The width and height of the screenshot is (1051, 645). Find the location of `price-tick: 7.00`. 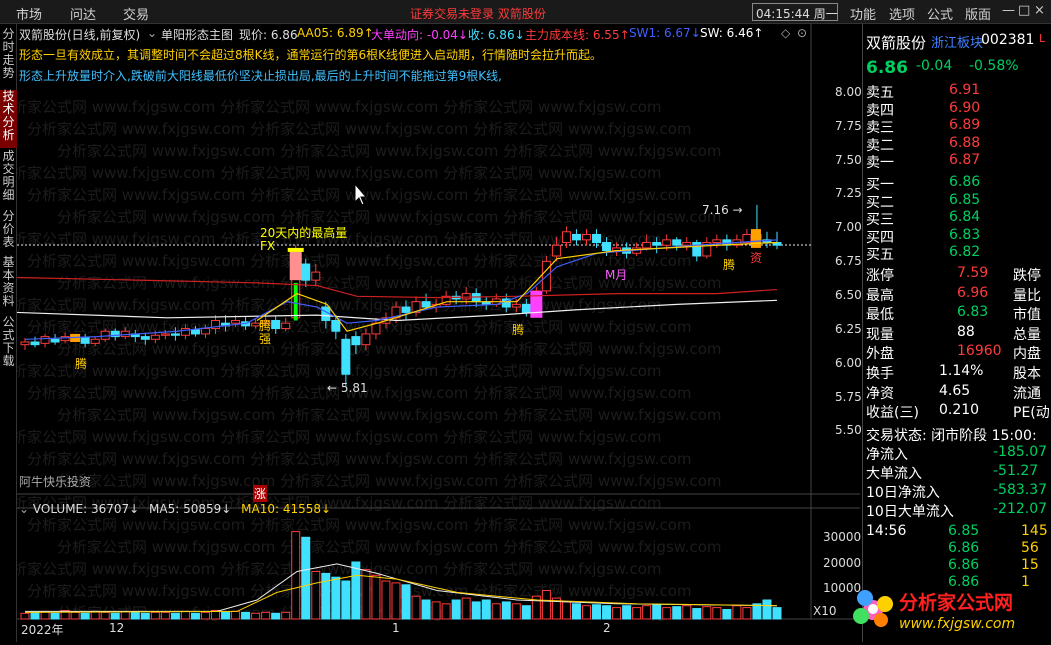

price-tick: 7.00 is located at coordinates (848, 227).